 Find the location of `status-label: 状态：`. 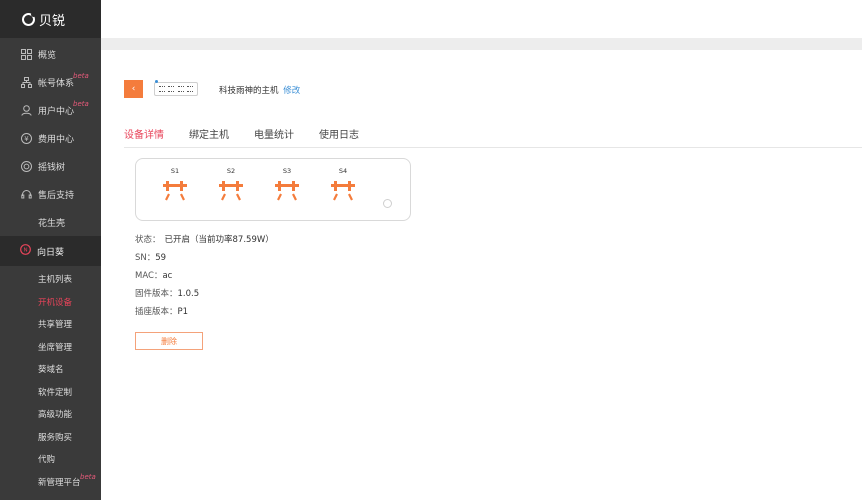

status-label: 状态： is located at coordinates (148, 240).